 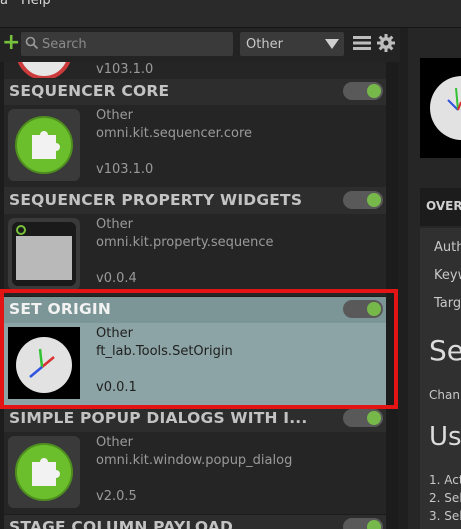 I want to click on list-item: STAGE COLUMN PAYLOAD, so click(x=195, y=522).